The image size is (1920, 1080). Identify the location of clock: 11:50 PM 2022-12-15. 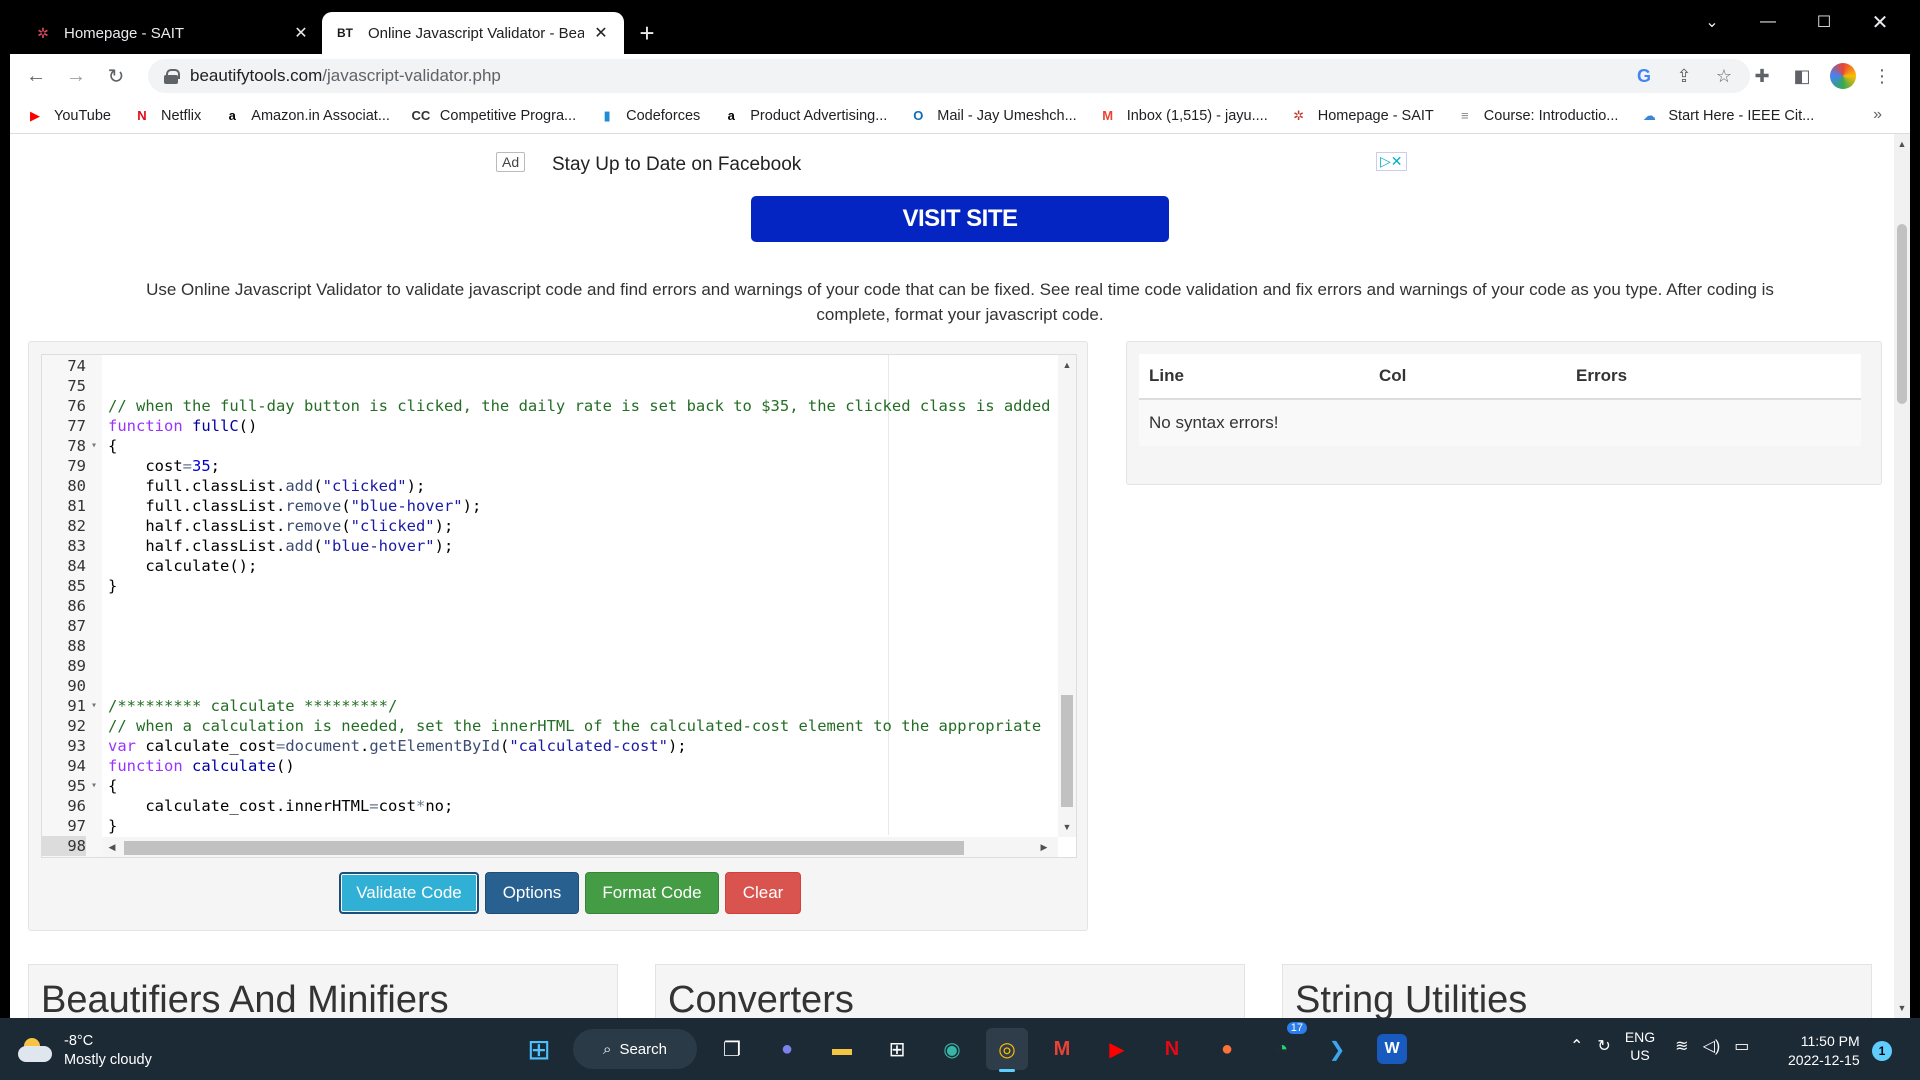
(1824, 1051).